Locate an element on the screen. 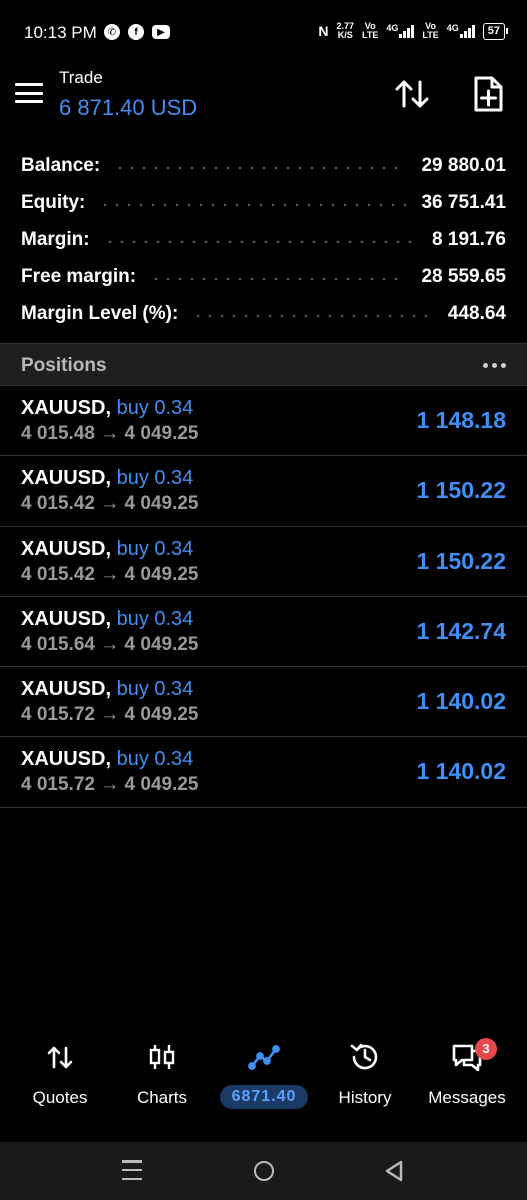 This screenshot has width=527, height=1200. account-profit-total: 6 871.40 USD is located at coordinates (128, 107).